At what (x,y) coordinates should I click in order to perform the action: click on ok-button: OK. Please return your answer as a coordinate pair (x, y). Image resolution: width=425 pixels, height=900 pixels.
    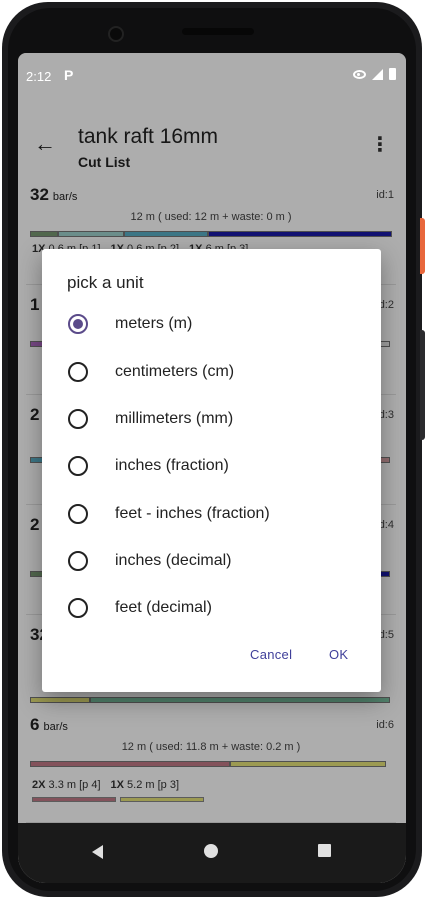
    Looking at the image, I should click on (338, 654).